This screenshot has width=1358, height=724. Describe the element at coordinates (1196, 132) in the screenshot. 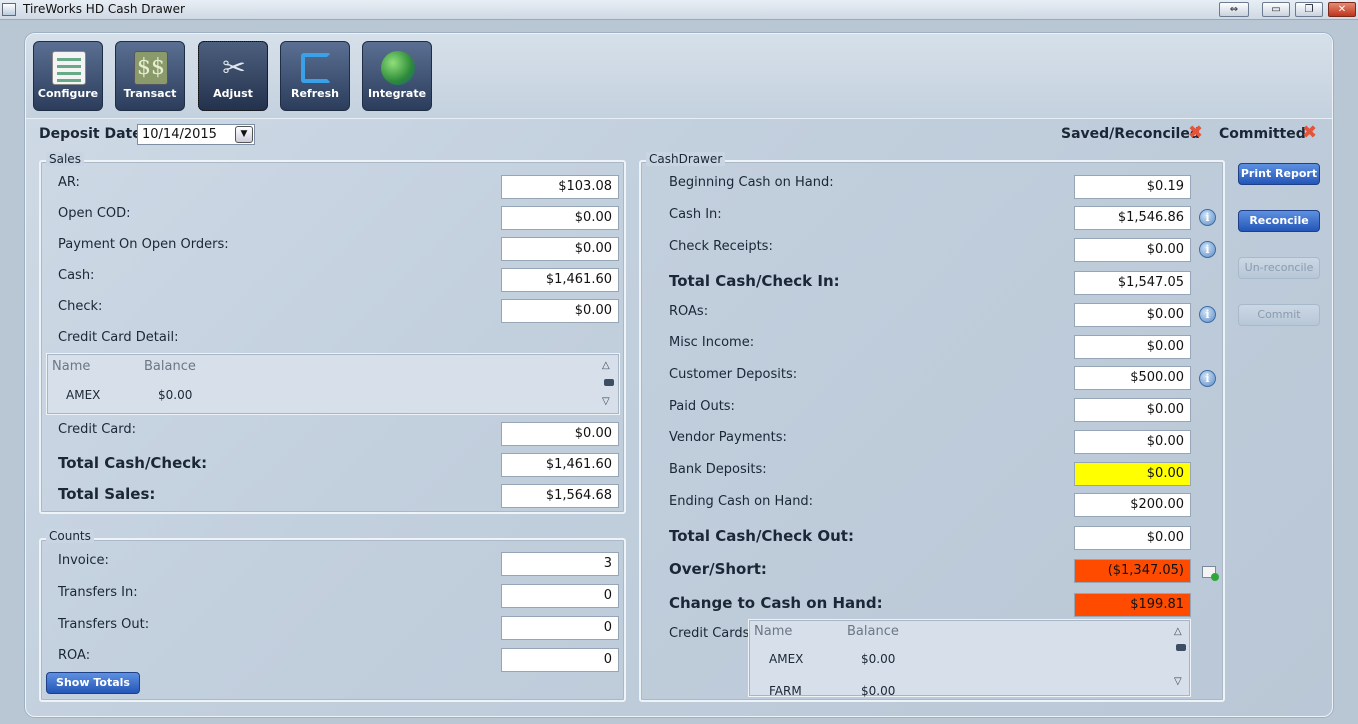

I see `saved-status-x-icon: ✖` at that location.